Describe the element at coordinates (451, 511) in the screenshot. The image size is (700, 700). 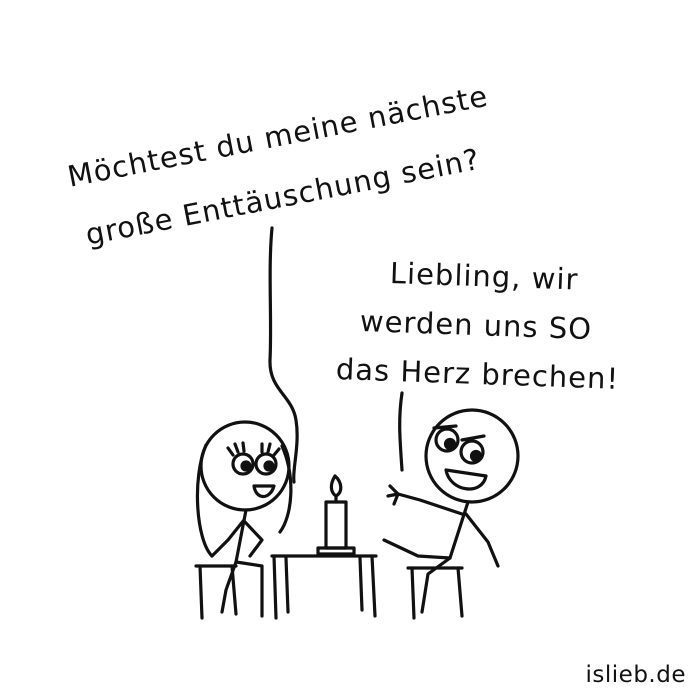
I see `man-figure` at that location.